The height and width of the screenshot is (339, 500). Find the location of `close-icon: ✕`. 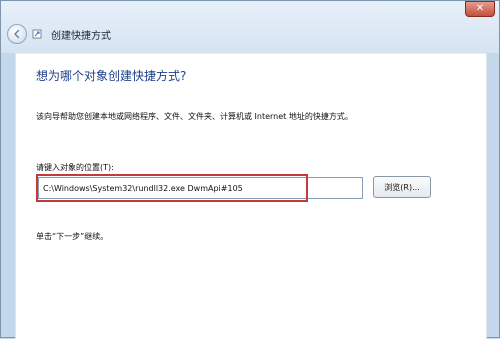

close-icon: ✕ is located at coordinates (480, 8).